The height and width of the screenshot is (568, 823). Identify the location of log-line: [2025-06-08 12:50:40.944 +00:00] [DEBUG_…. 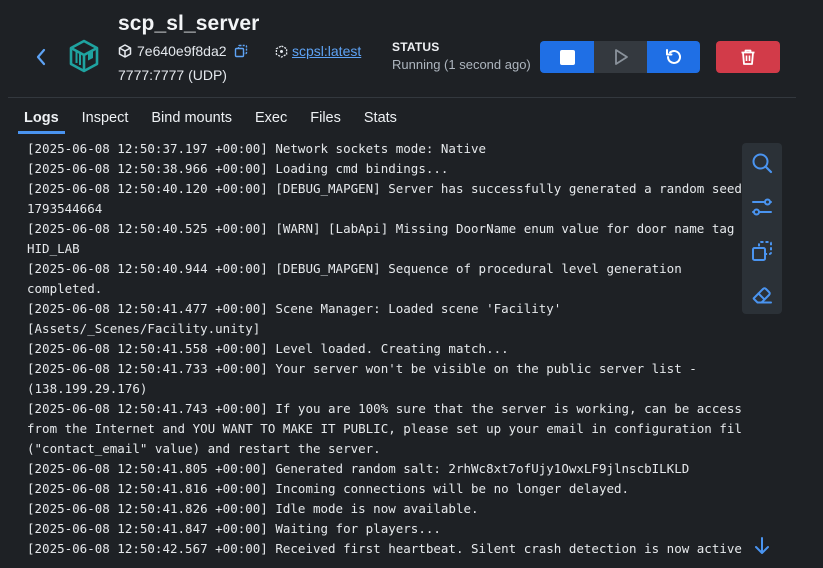
(354, 268).